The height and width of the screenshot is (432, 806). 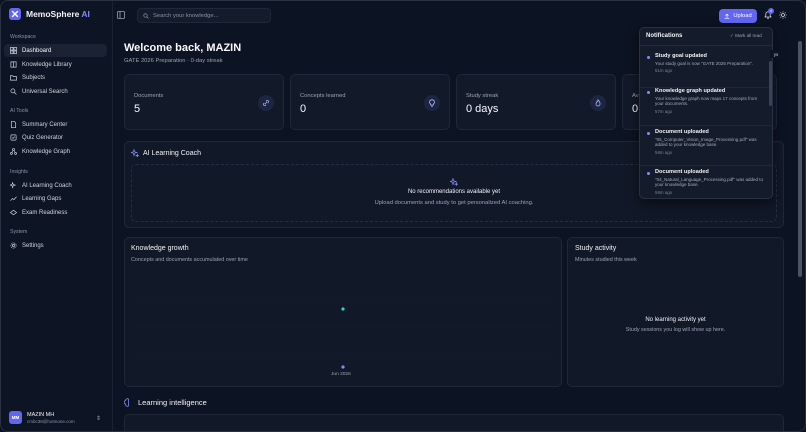 I want to click on logo-icon, so click(x=15, y=14).